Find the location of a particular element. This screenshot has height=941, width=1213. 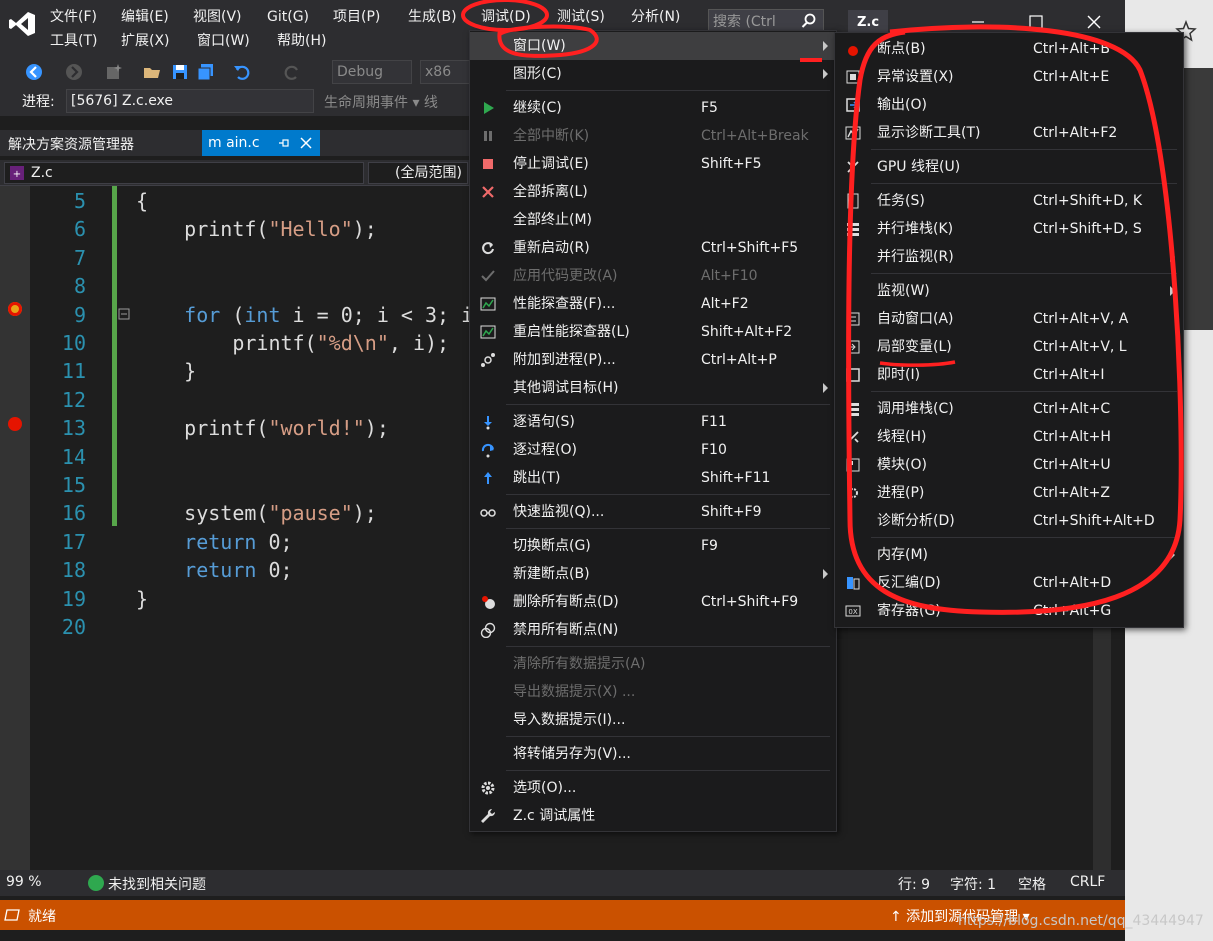

zoom-level-select: 99 % is located at coordinates (24, 882).